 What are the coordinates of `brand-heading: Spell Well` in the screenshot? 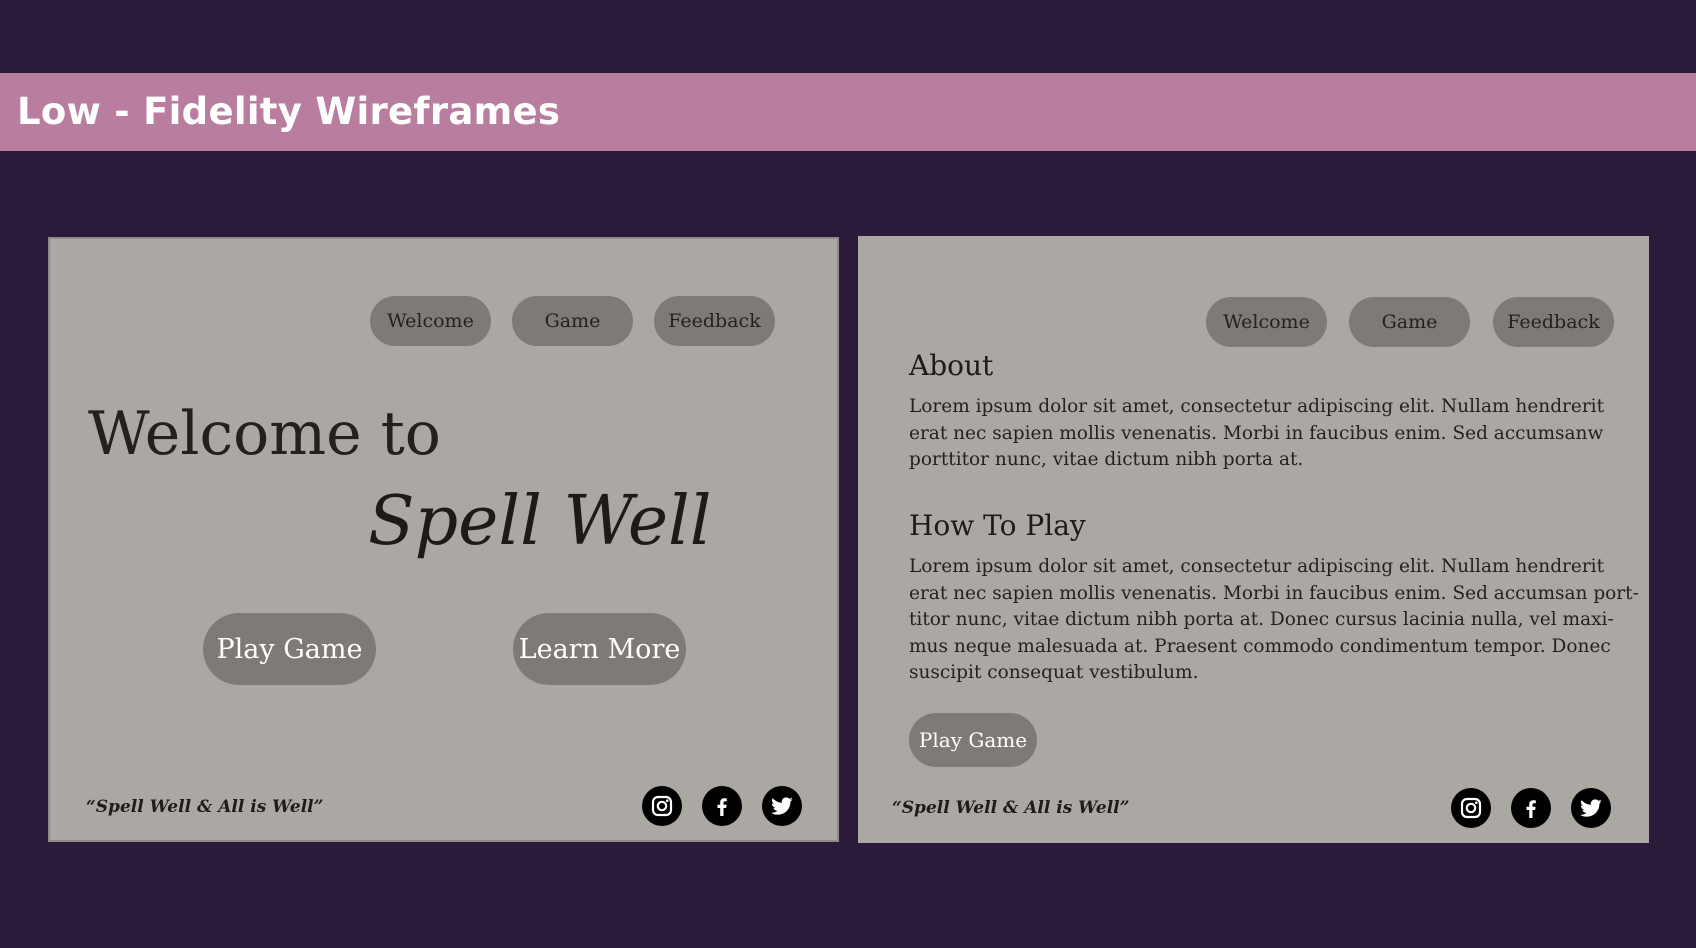 It's located at (540, 521).